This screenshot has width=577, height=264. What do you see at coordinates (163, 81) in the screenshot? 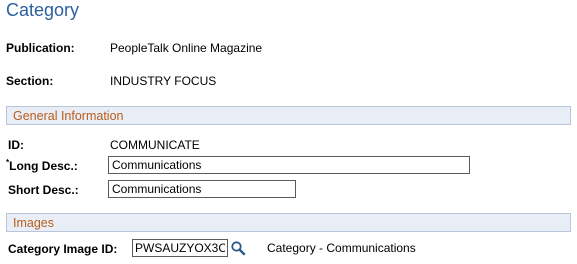
I see `section-value: INDUSTRY FOCUS` at bounding box center [163, 81].